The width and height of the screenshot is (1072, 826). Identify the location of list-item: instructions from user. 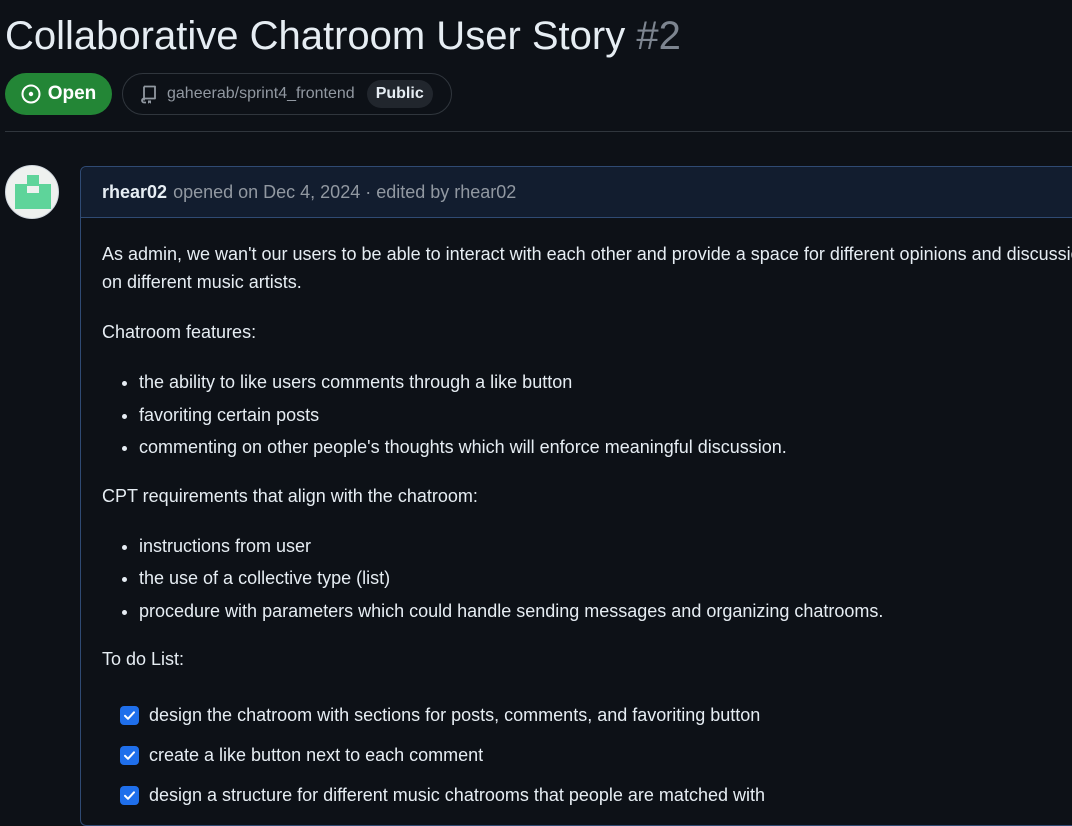
(605, 546).